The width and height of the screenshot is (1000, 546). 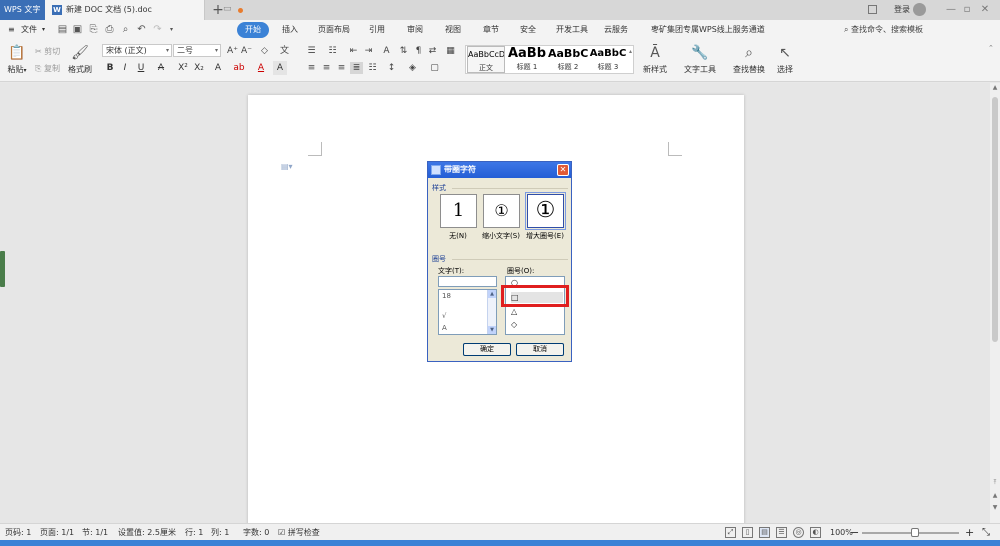 I want to click on tab-security: 安全, so click(x=528, y=30).